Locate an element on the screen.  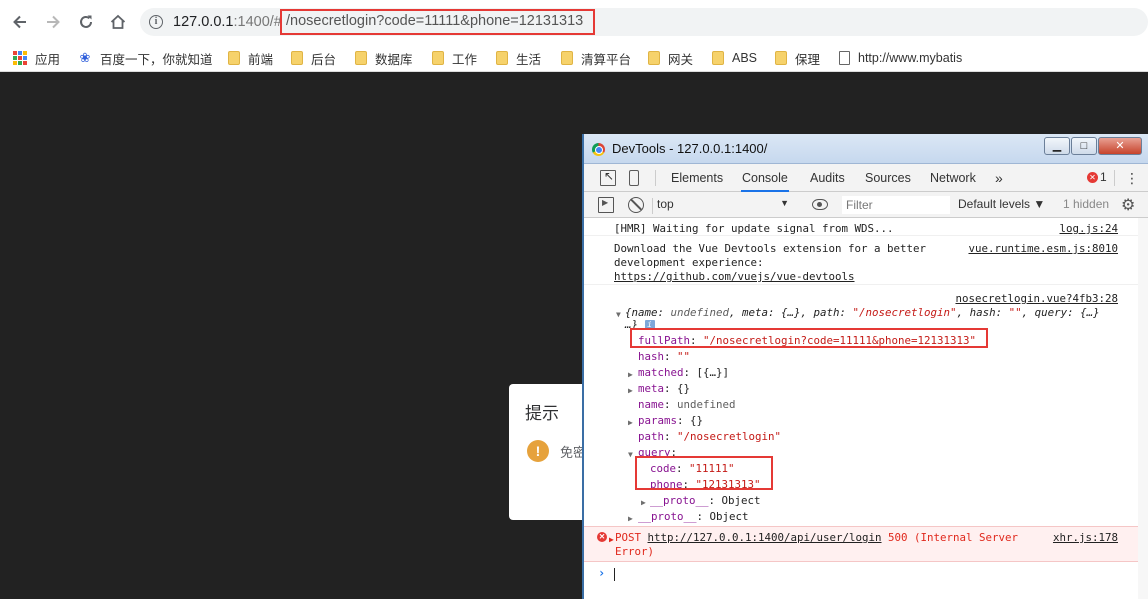
devtools-titlebar: DevTools - 127.0.0.1:1400/ ▁ □ ✕ is located at coordinates (866, 149).